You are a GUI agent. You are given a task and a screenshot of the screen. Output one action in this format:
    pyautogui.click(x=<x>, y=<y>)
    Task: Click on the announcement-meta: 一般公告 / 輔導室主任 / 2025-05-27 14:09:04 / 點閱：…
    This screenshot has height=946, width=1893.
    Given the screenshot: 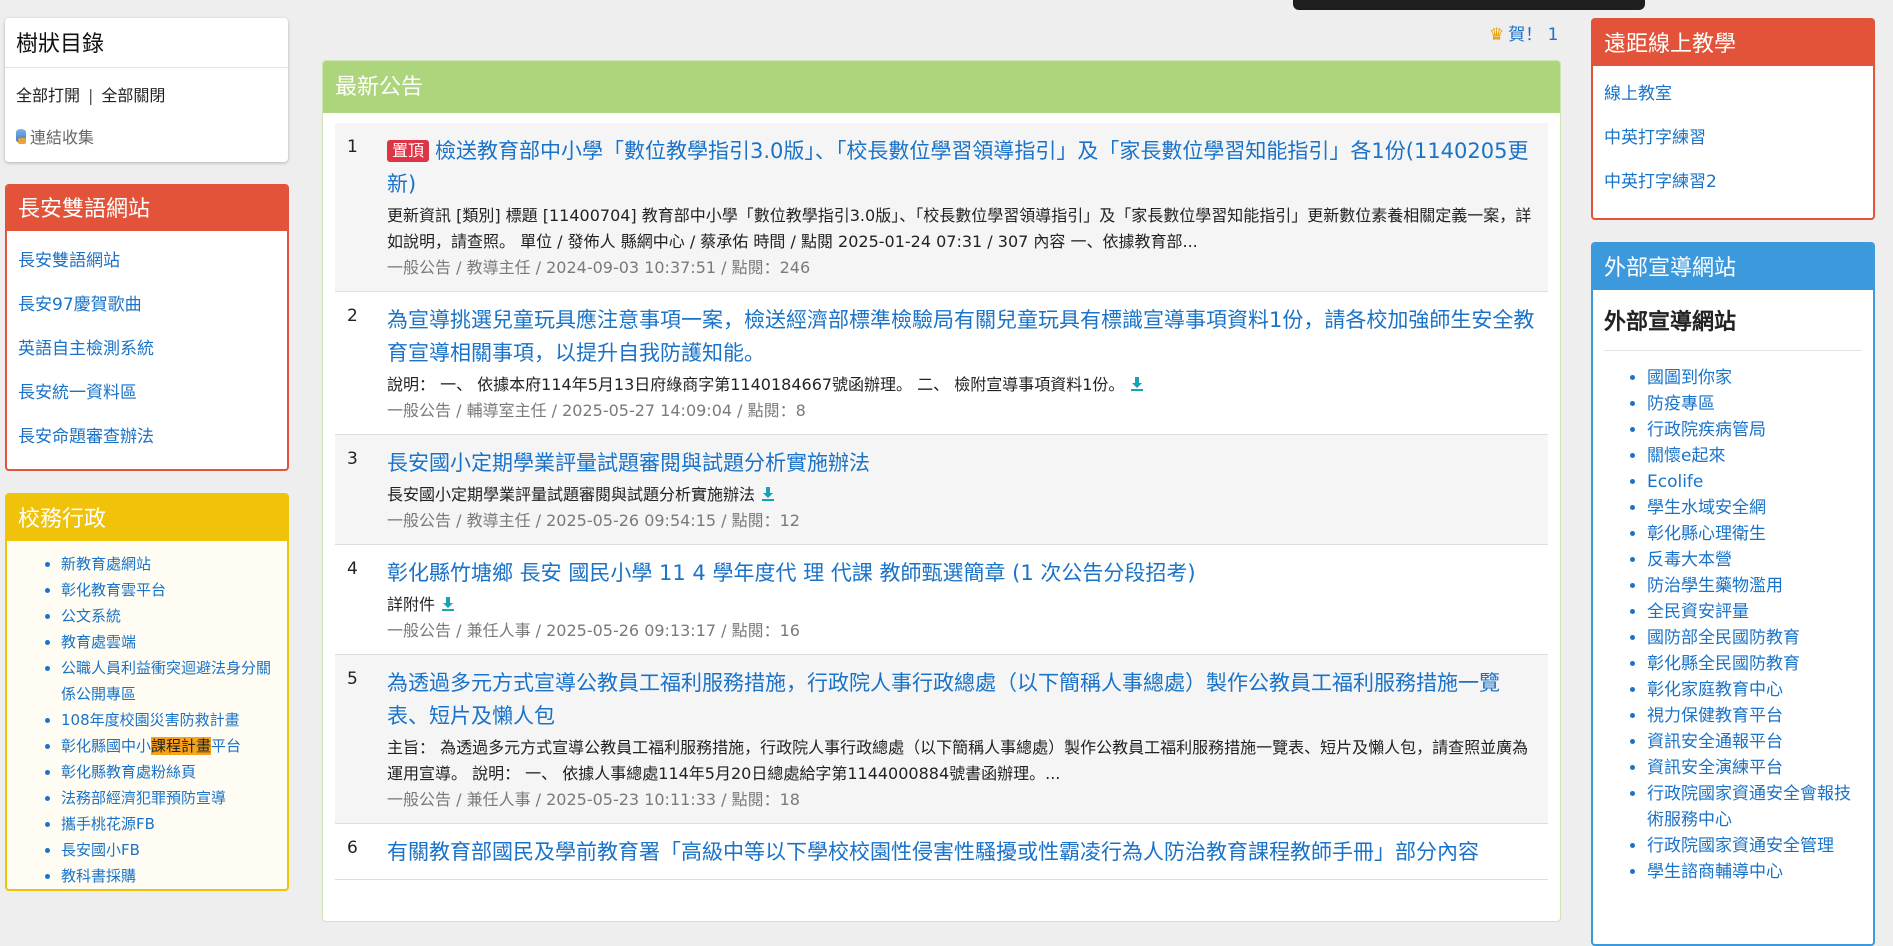 What is the action you would take?
    pyautogui.click(x=596, y=410)
    